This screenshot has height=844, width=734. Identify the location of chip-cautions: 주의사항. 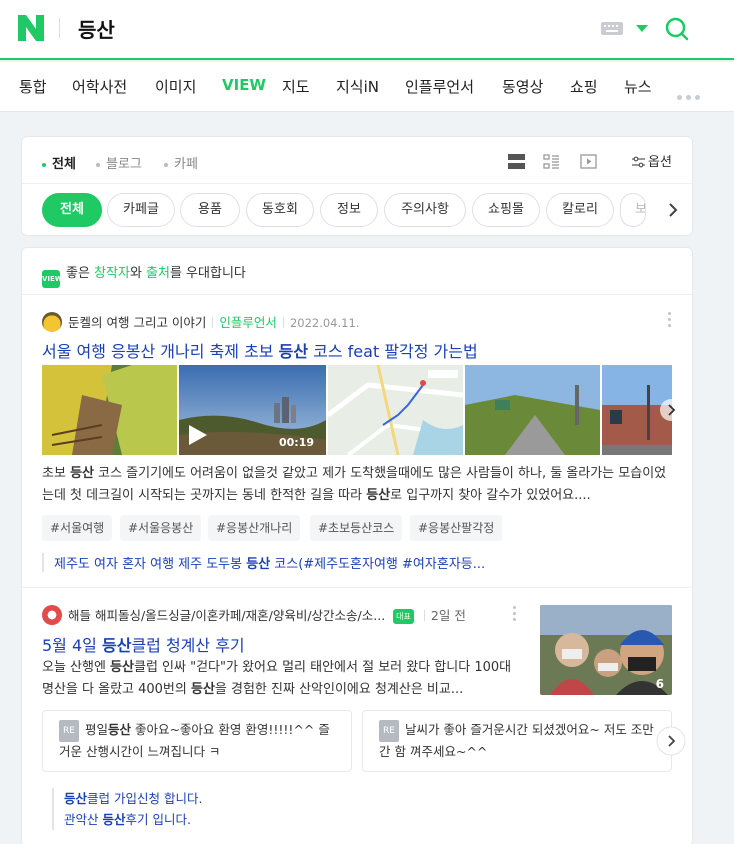
(425, 210).